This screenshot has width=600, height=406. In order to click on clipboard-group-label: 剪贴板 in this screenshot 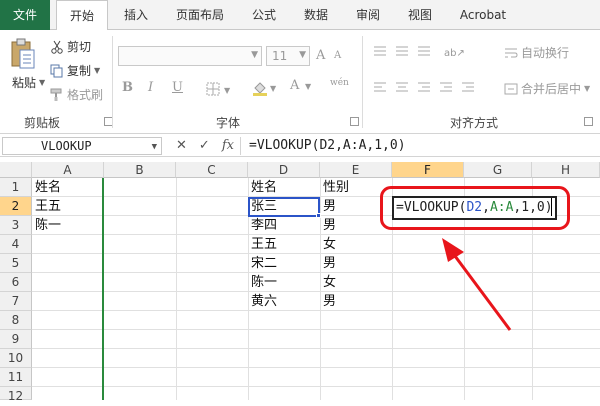, I will do `click(42, 123)`.